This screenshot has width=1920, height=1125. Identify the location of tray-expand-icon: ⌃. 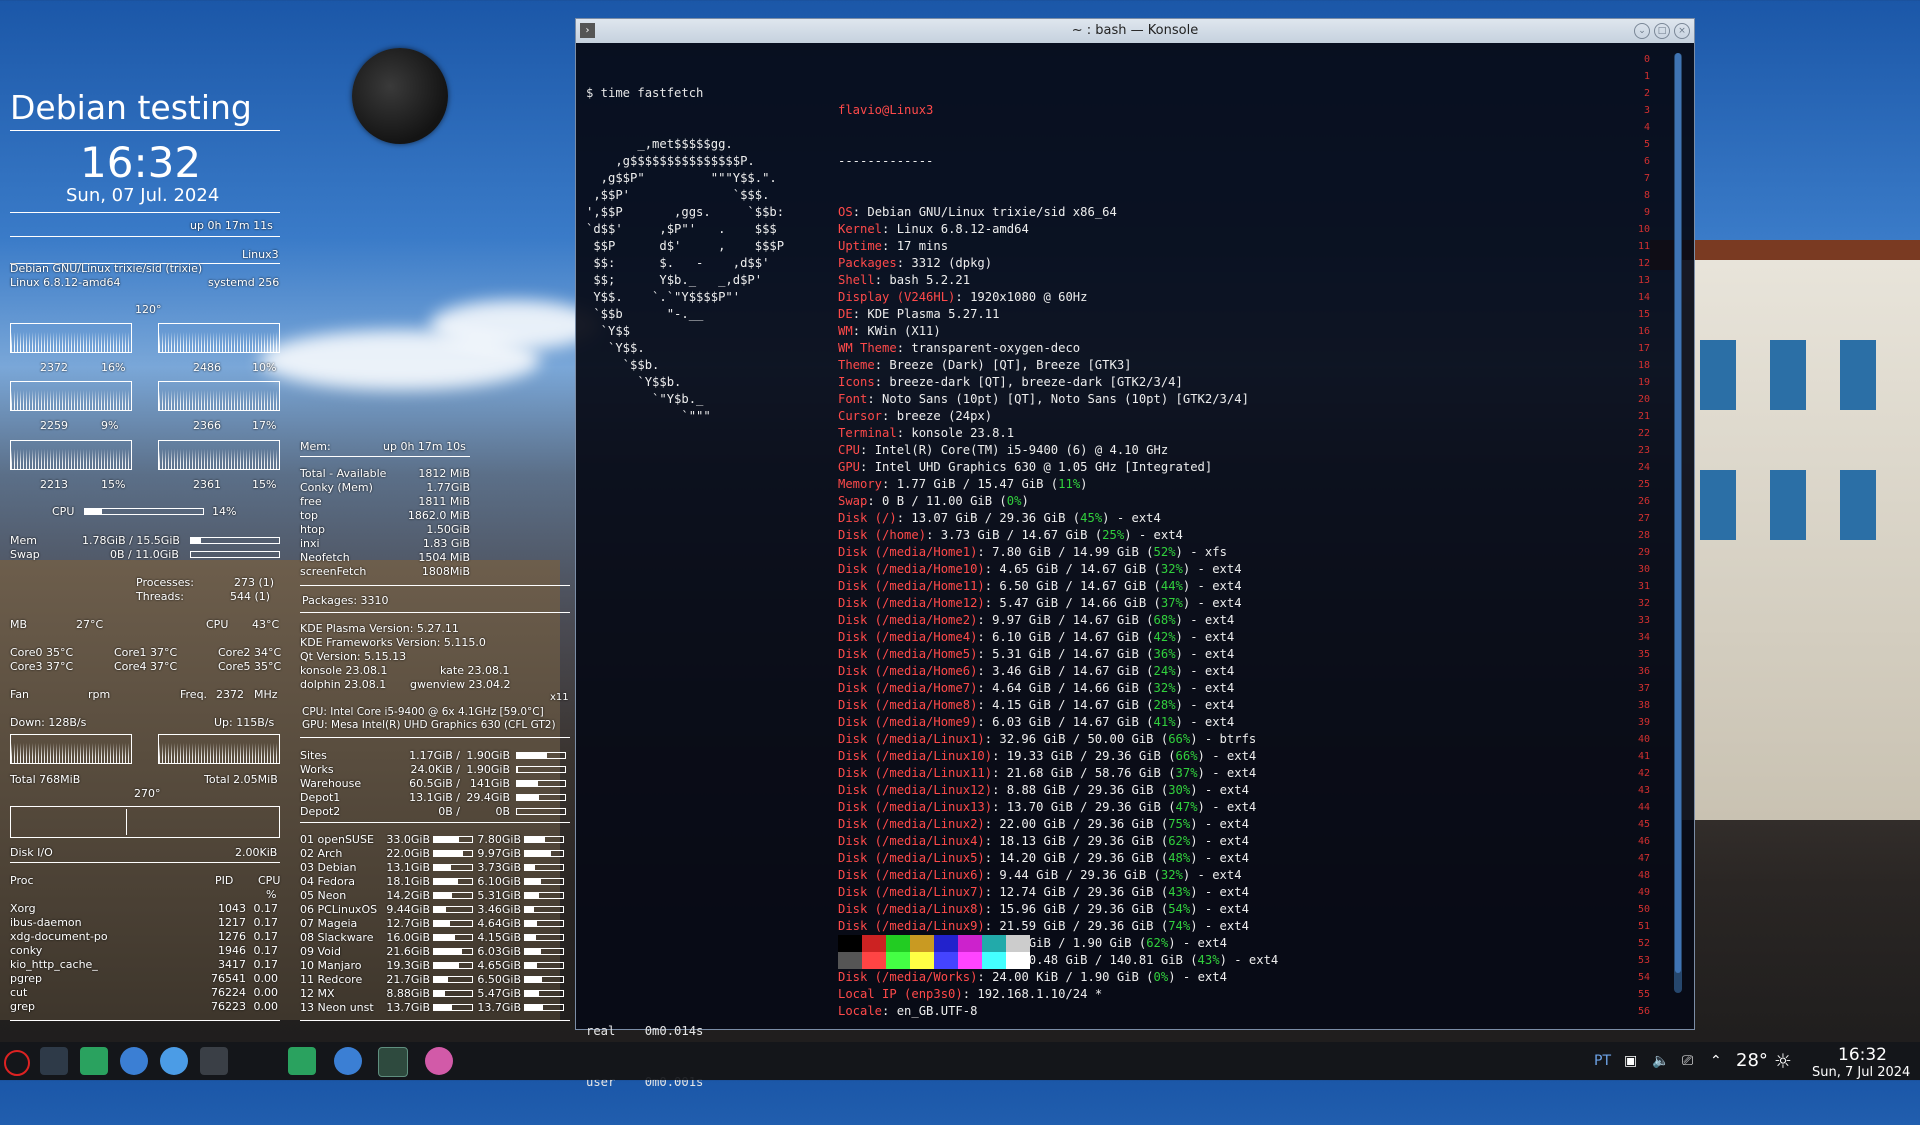
(1716, 1061).